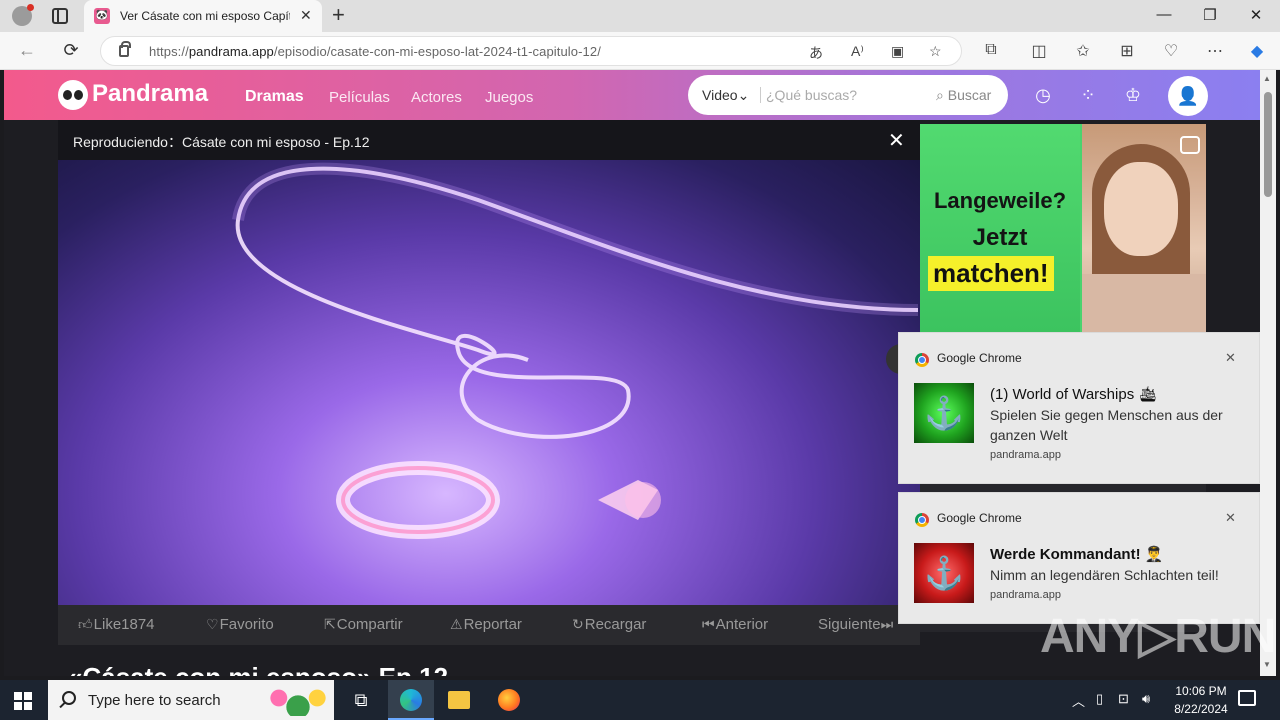 Image resolution: width=1280 pixels, height=720 pixels. I want to click on tray-battery-icon: ▯, so click(1099, 699).